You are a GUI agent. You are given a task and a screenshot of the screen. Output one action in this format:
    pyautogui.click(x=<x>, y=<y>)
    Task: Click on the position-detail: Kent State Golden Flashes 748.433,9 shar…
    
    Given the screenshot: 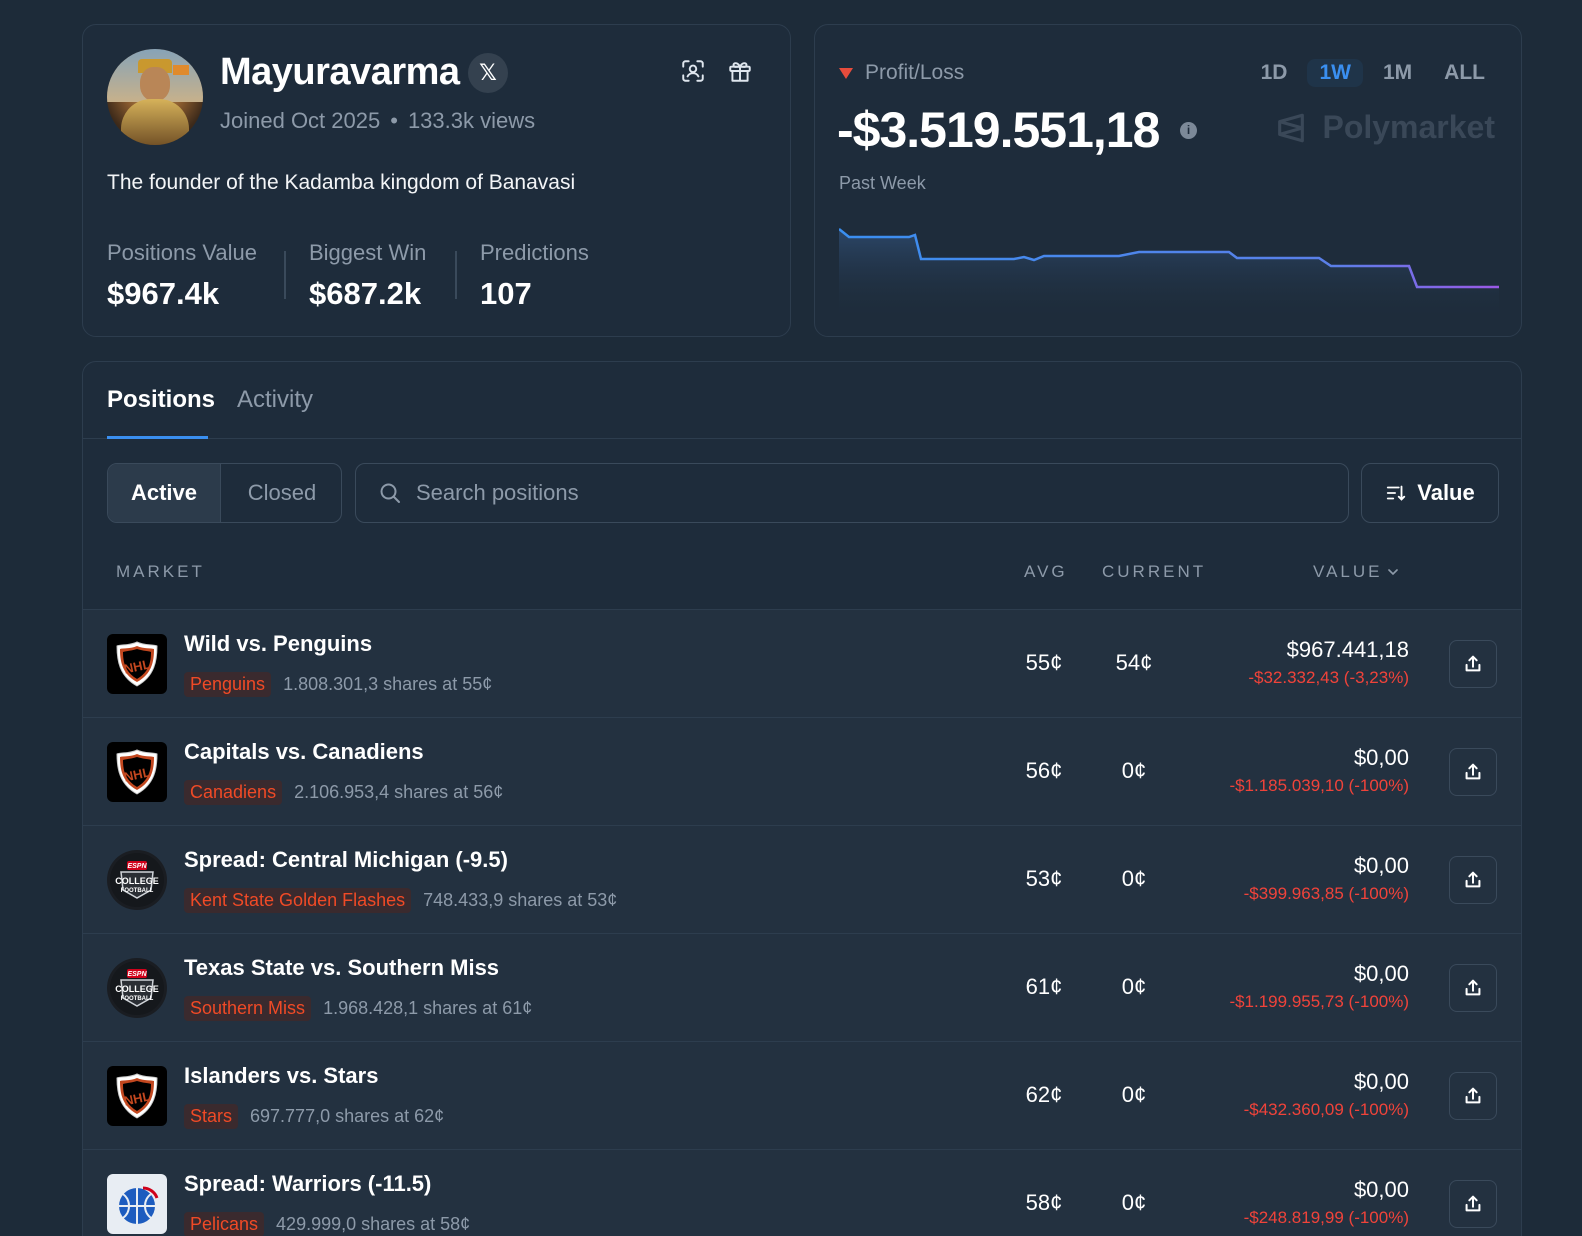 What is the action you would take?
    pyautogui.click(x=400, y=900)
    